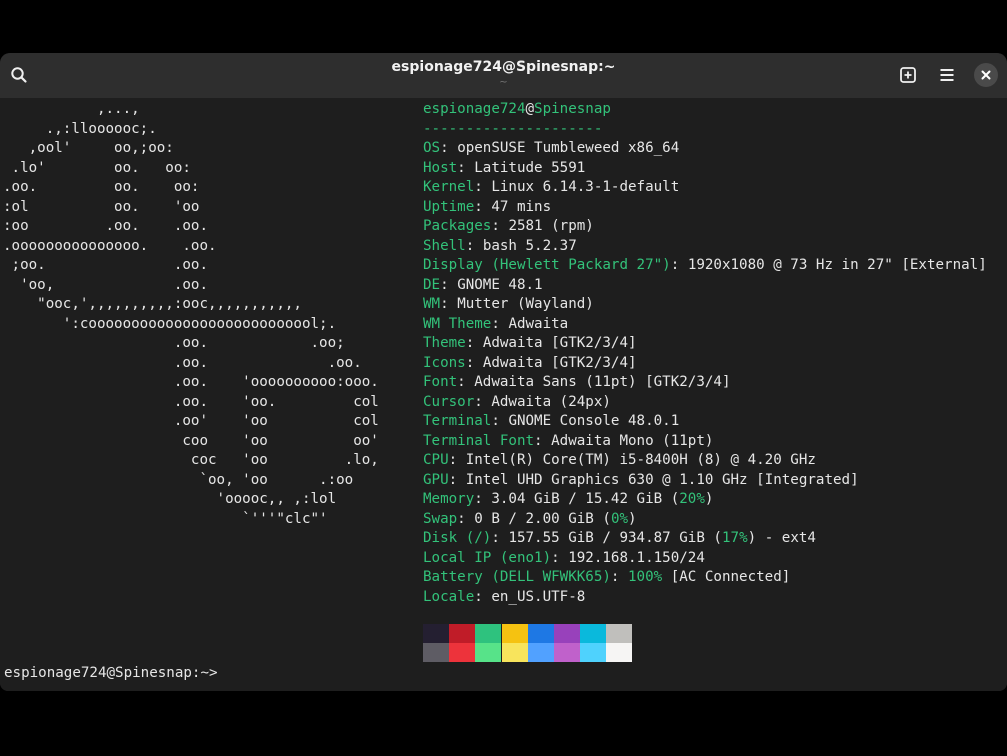 Image resolution: width=1007 pixels, height=756 pixels. I want to click on info-value: Linux 6.14.3-1-default, so click(585, 187).